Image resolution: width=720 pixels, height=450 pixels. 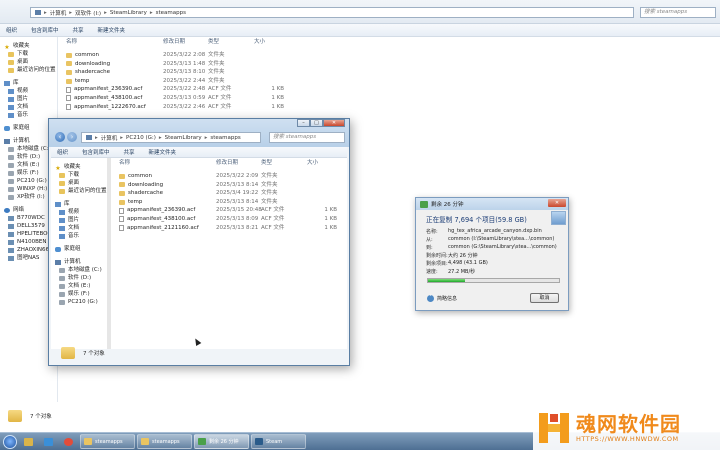 What do you see at coordinates (80, 236) in the screenshot?
I see `sidebar-item: 音乐` at bounding box center [80, 236].